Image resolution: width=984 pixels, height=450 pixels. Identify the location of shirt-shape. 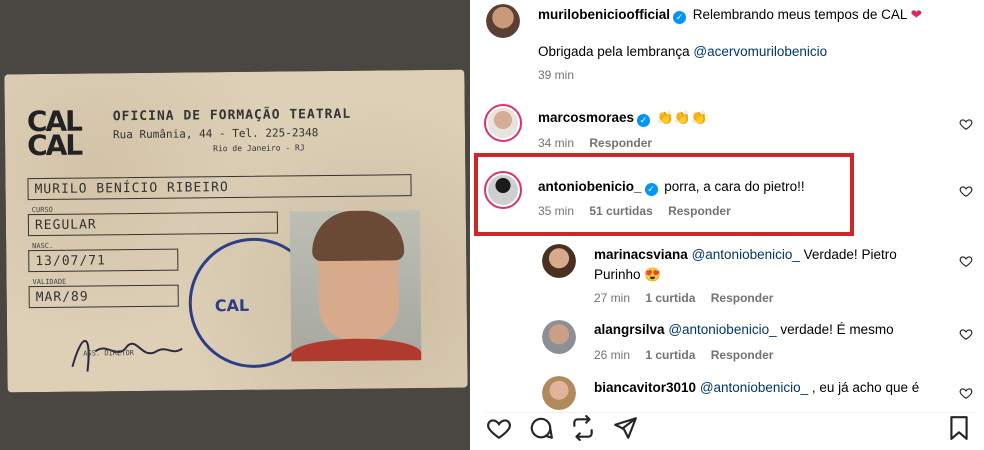
(356, 350).